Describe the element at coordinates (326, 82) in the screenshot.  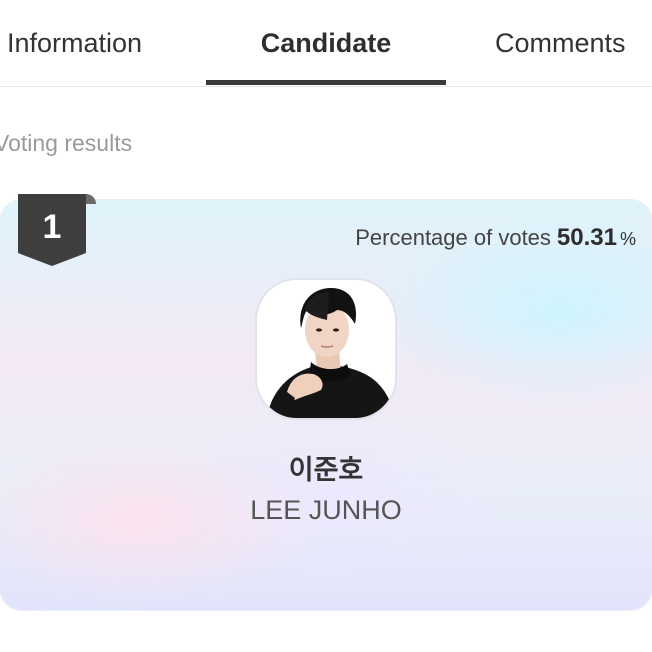
I see `active-tab-indicator` at that location.